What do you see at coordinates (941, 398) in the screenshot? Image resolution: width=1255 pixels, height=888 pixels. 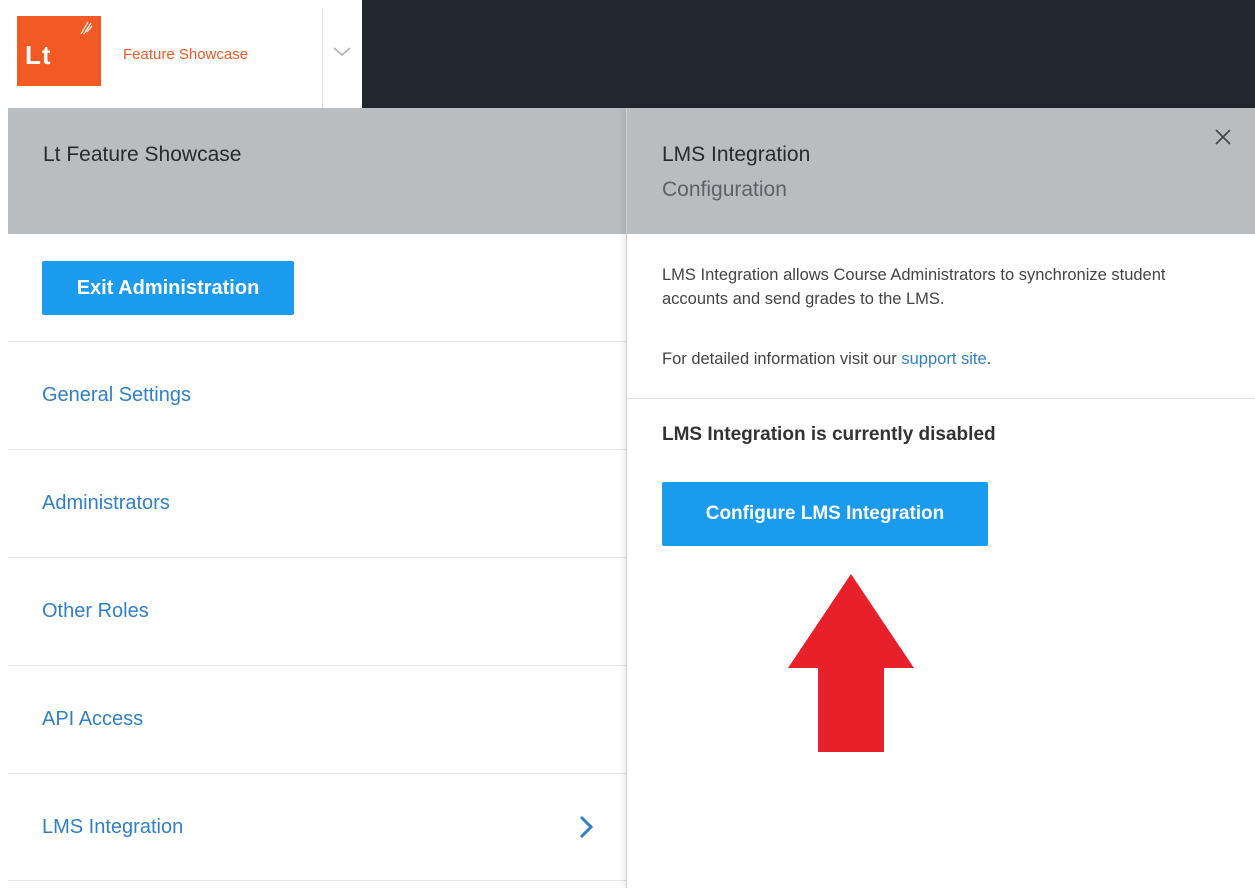 I see `section-divider` at bounding box center [941, 398].